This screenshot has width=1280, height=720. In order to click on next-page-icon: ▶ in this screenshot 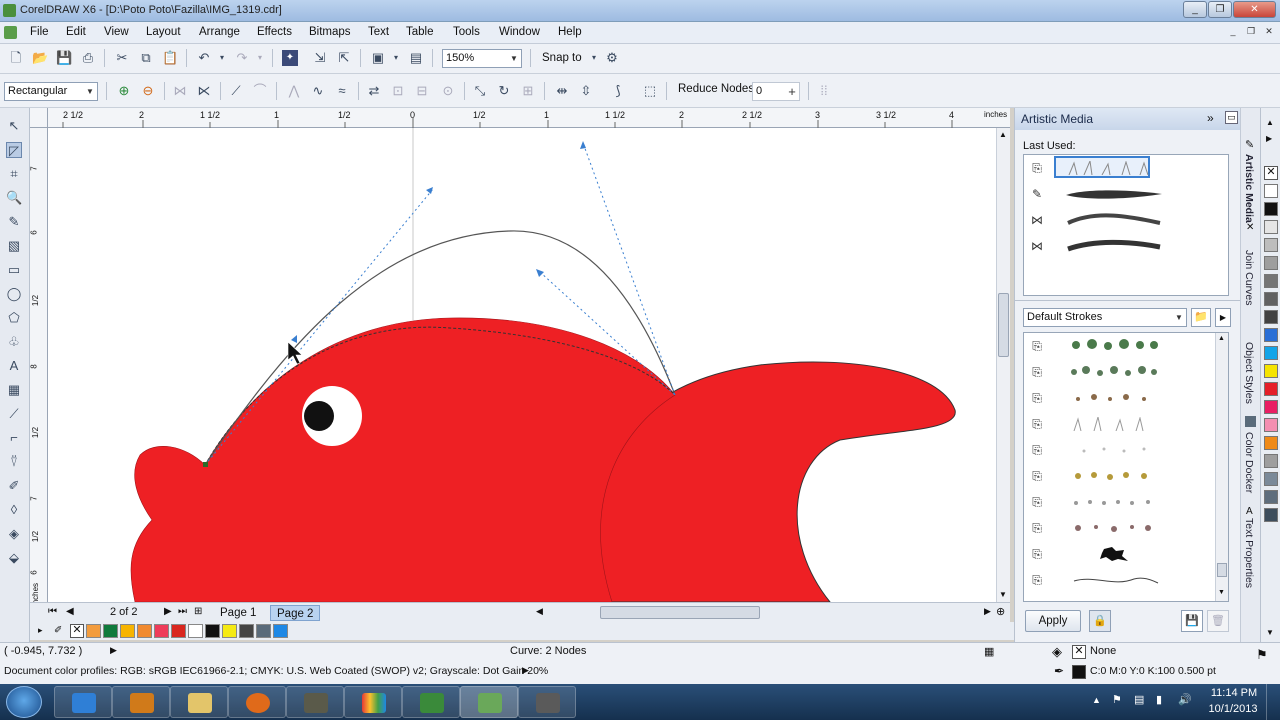, I will do `click(168, 611)`.